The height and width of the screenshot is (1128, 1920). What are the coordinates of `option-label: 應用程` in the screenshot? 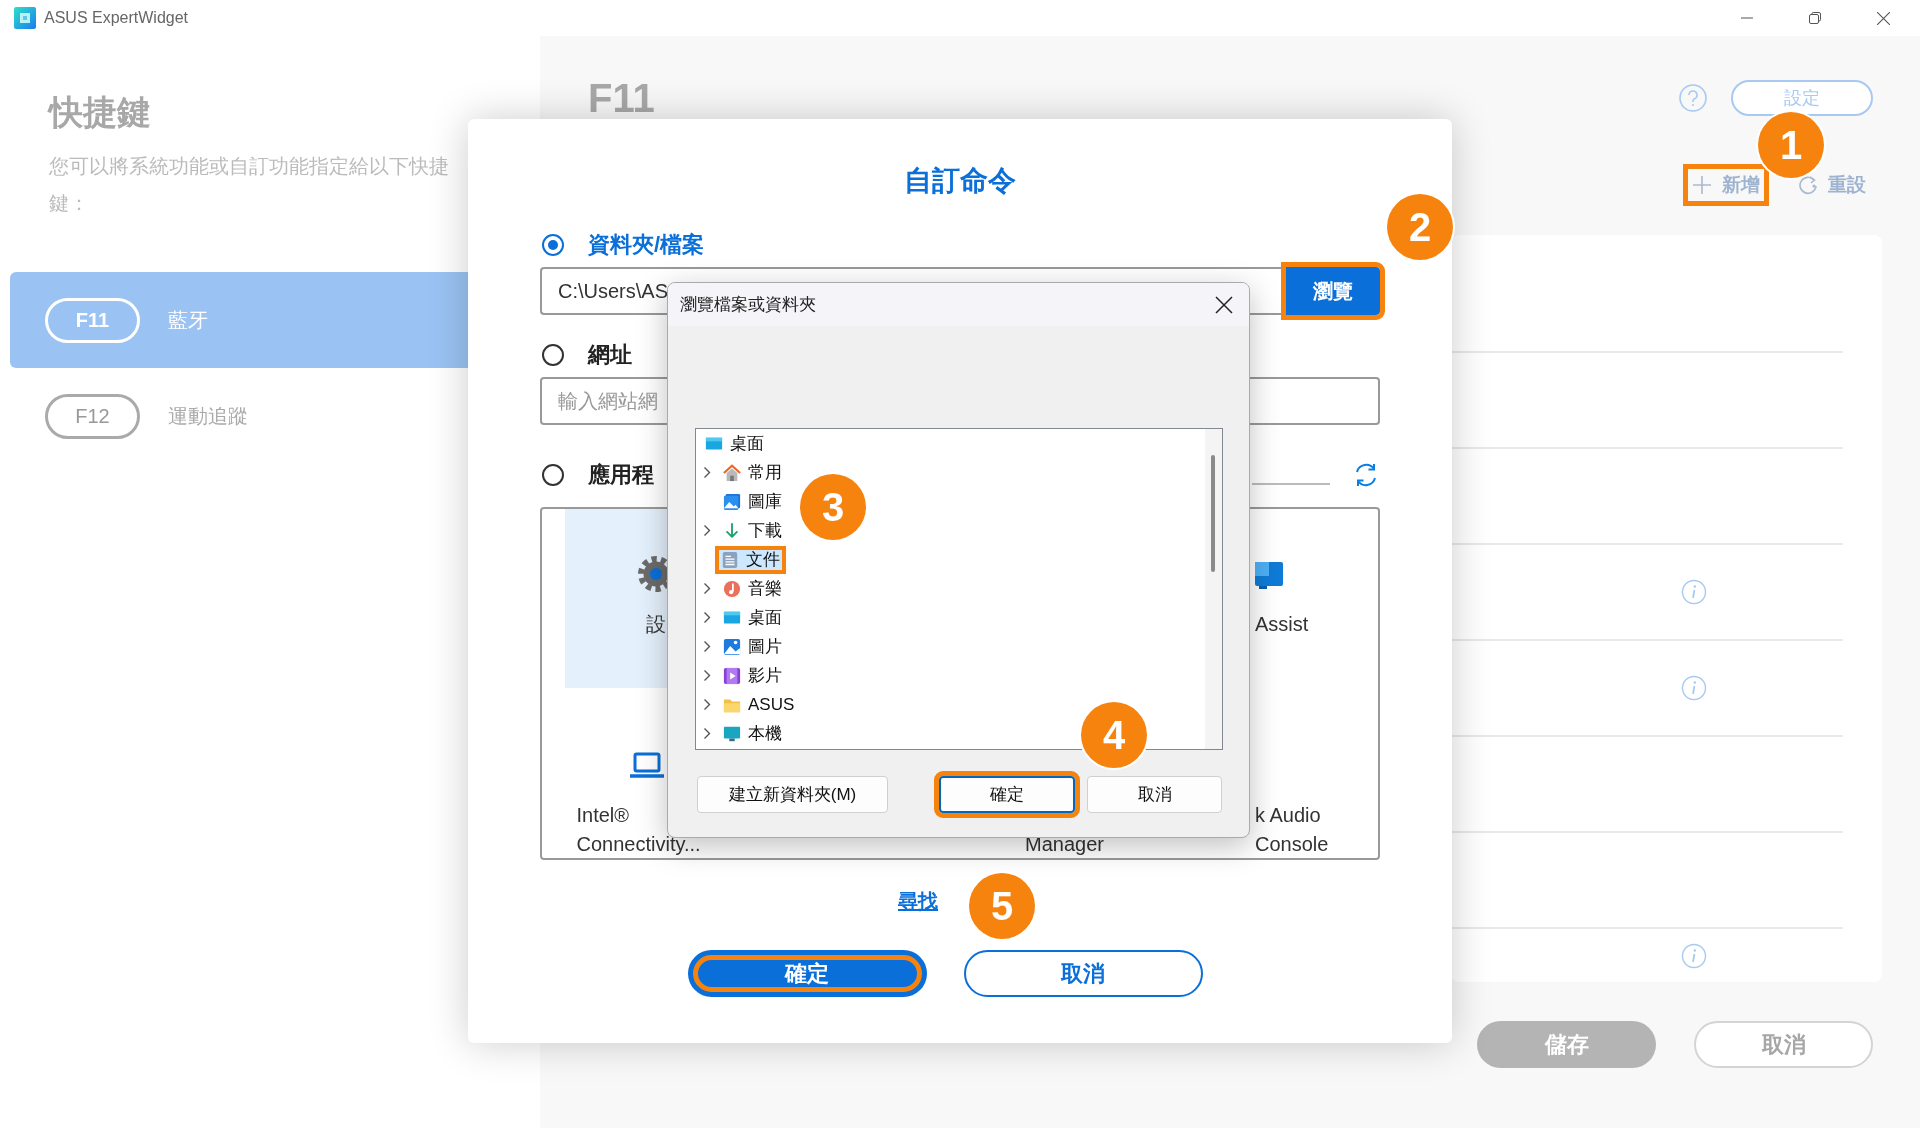 It's located at (621, 475).